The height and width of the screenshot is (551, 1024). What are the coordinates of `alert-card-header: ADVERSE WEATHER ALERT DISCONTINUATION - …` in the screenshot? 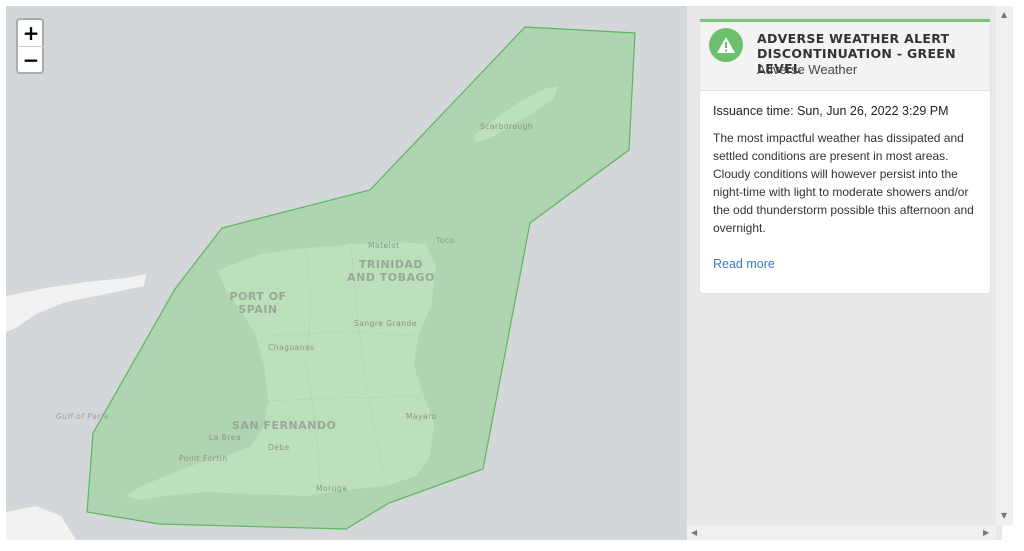 It's located at (845, 56).